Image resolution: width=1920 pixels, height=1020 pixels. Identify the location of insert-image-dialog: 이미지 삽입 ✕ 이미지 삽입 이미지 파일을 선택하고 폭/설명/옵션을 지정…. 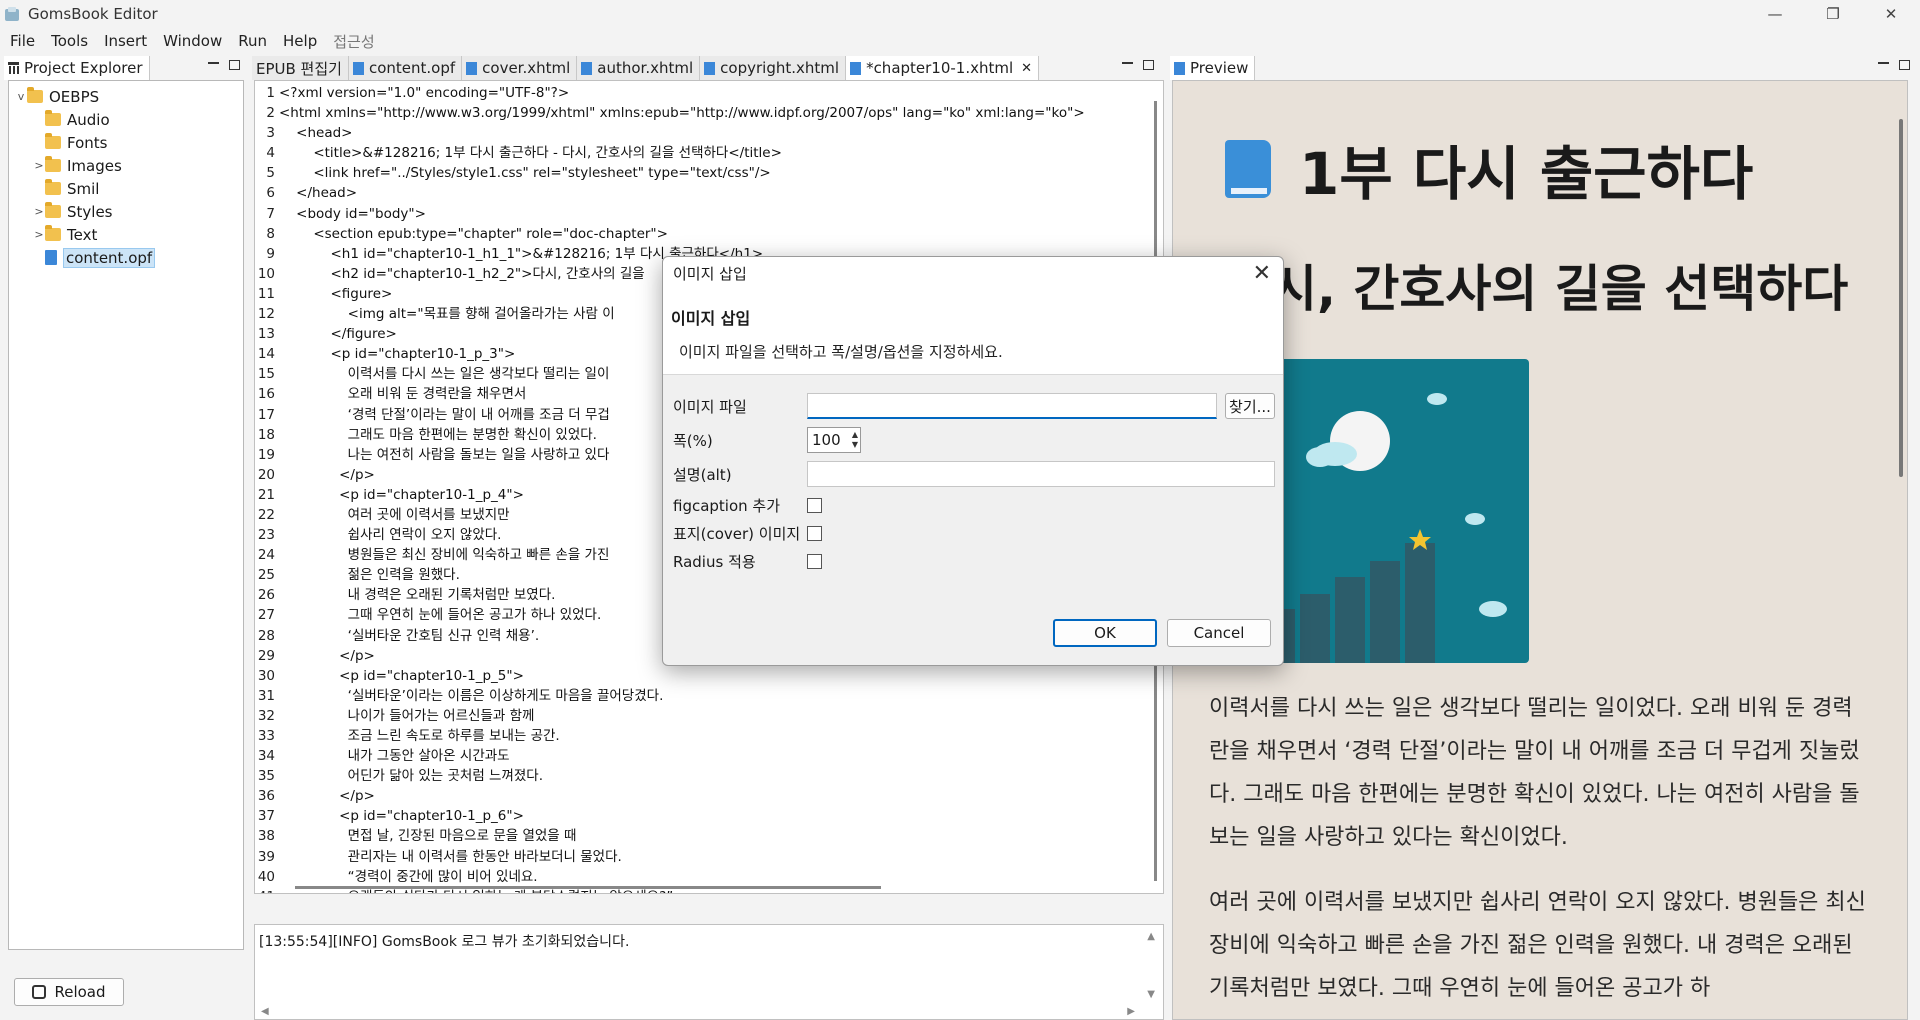
(973, 461).